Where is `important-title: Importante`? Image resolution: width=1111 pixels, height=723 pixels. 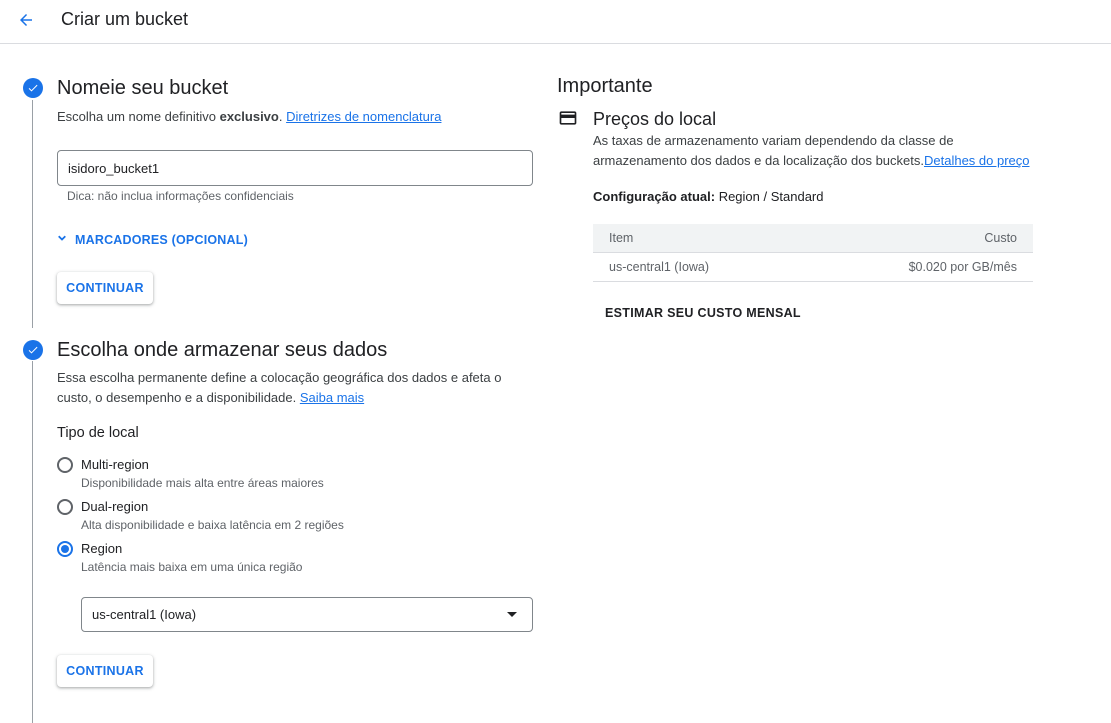
important-title: Importante is located at coordinates (605, 86).